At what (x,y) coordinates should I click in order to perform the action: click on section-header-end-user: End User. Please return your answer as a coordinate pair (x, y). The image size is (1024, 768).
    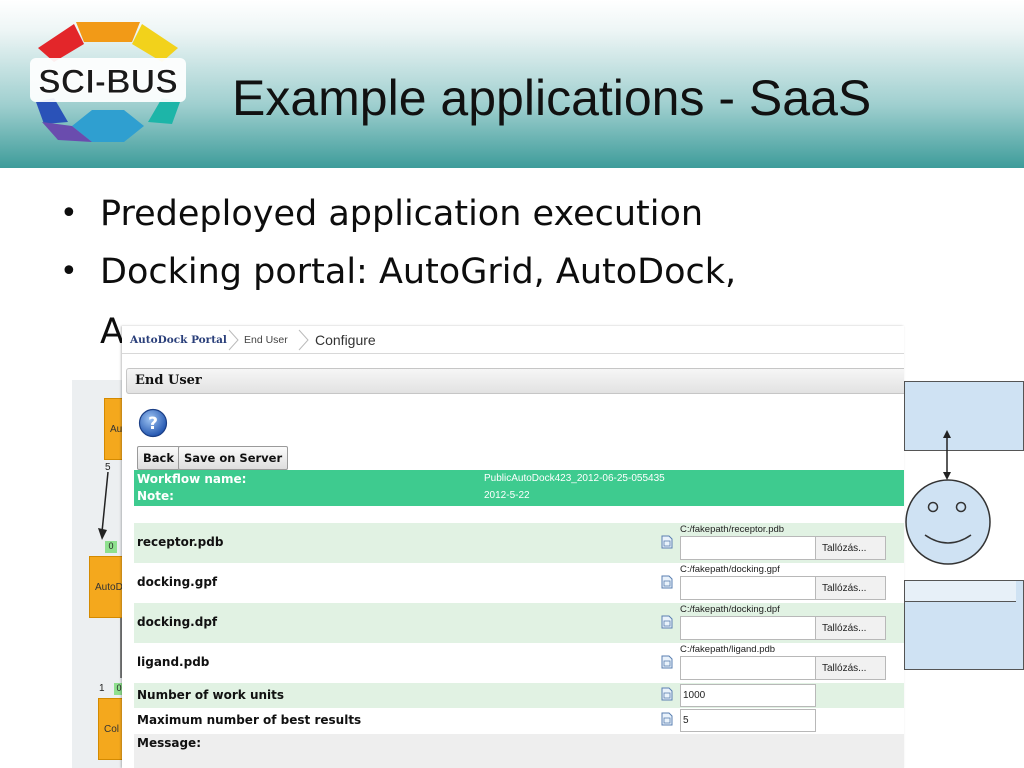
    Looking at the image, I should click on (515, 381).